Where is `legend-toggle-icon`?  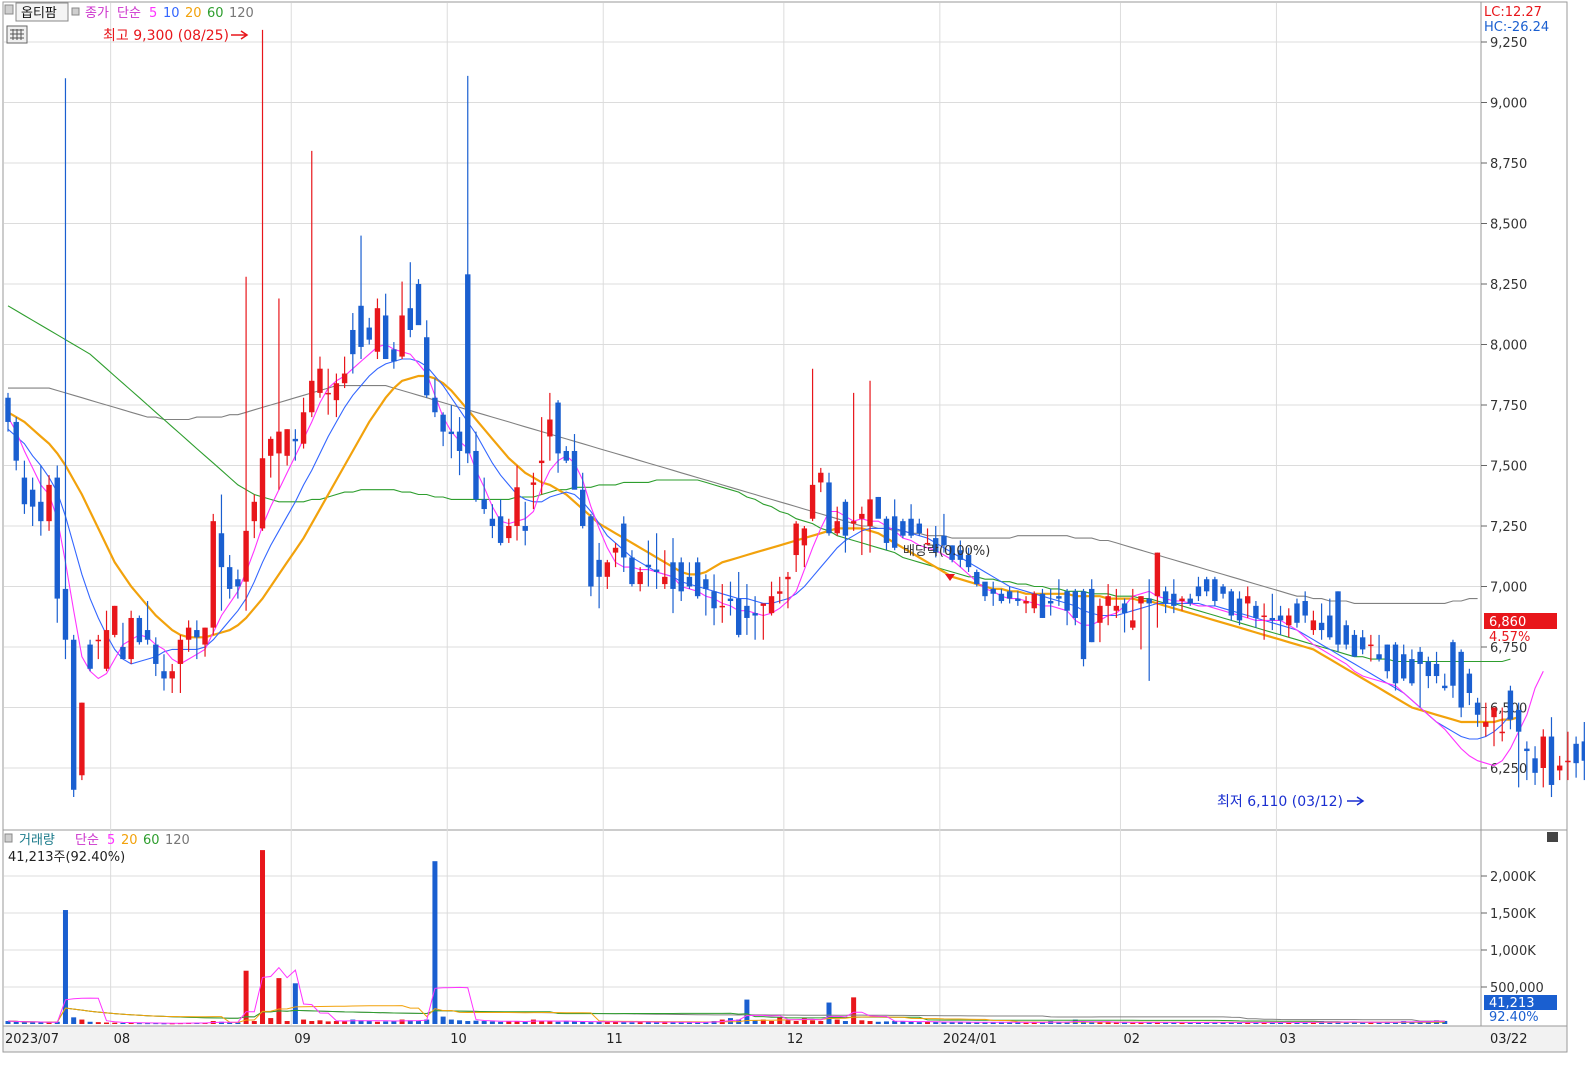 legend-toggle-icon is located at coordinates (9, 9).